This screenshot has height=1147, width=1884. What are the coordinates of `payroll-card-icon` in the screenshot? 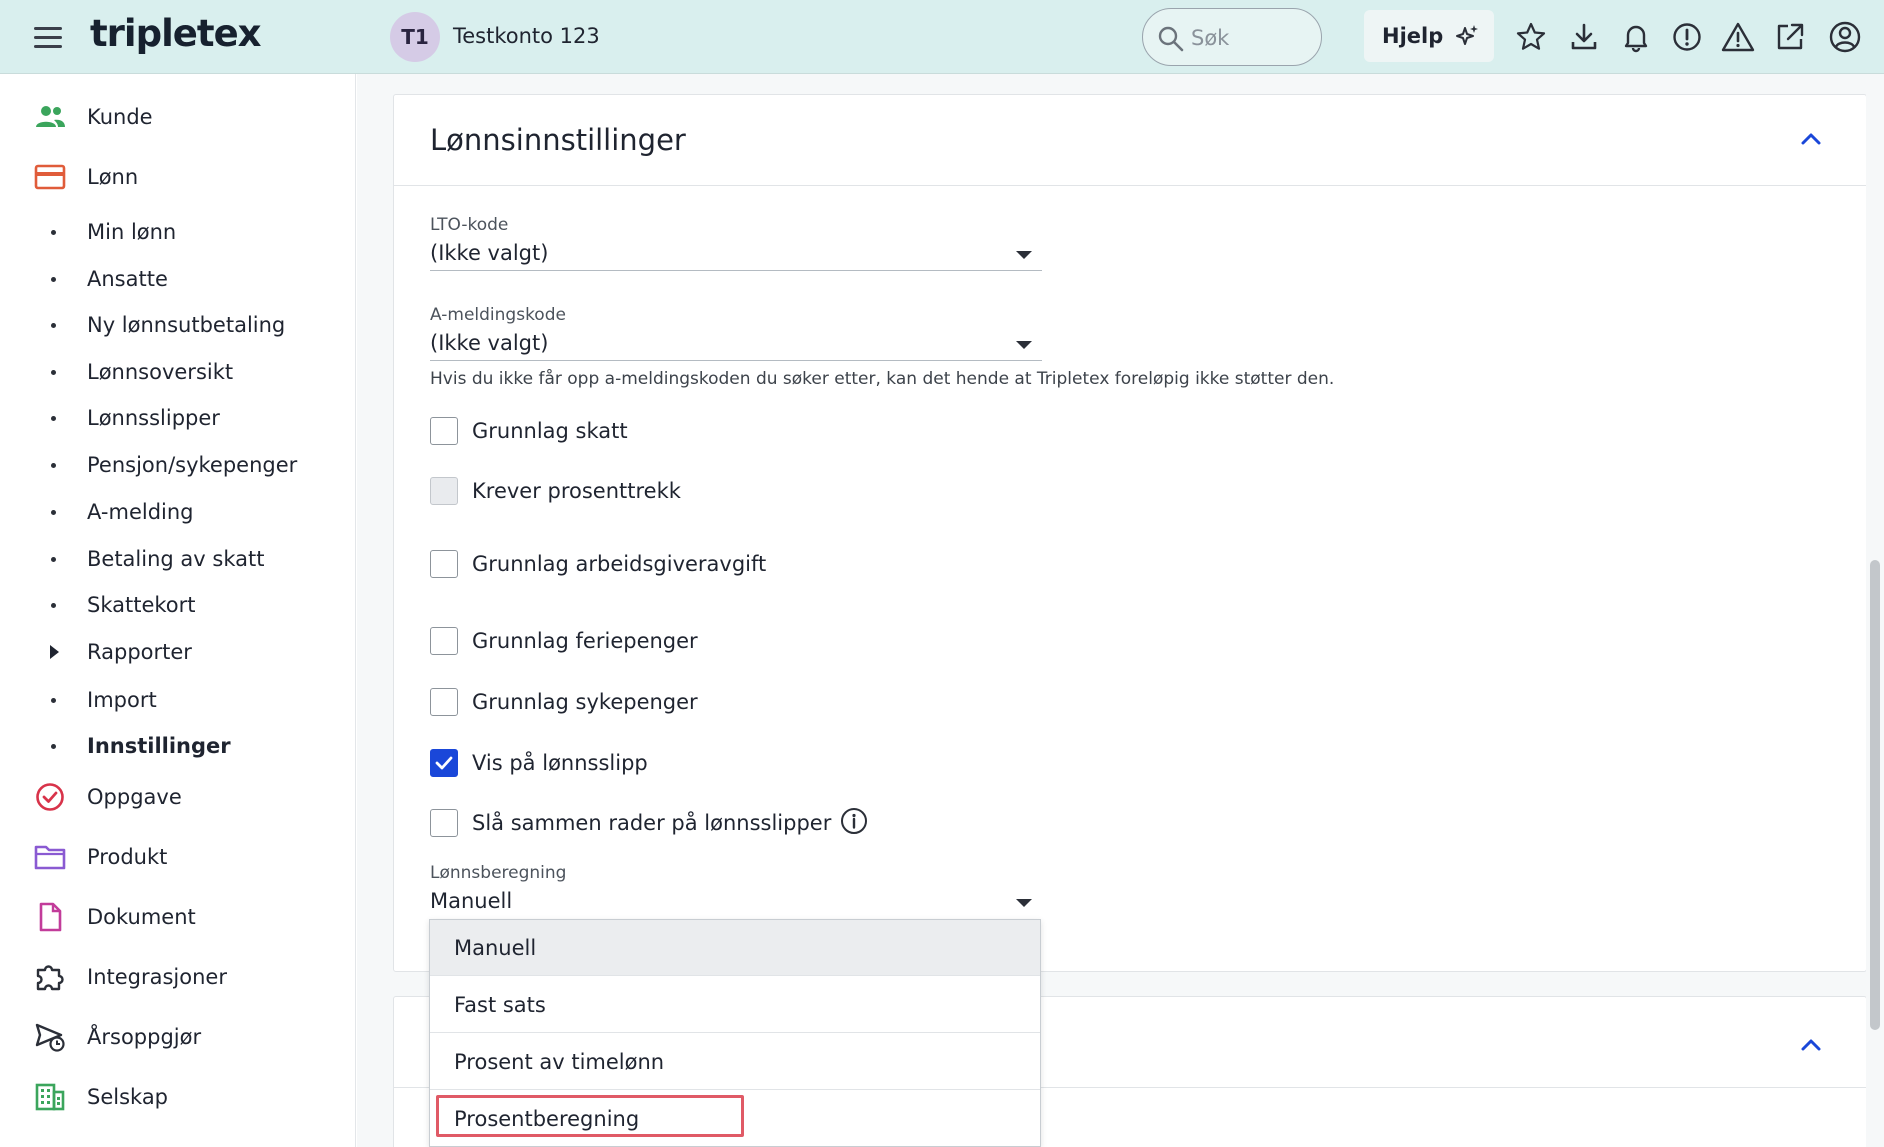 It's located at (50, 177).